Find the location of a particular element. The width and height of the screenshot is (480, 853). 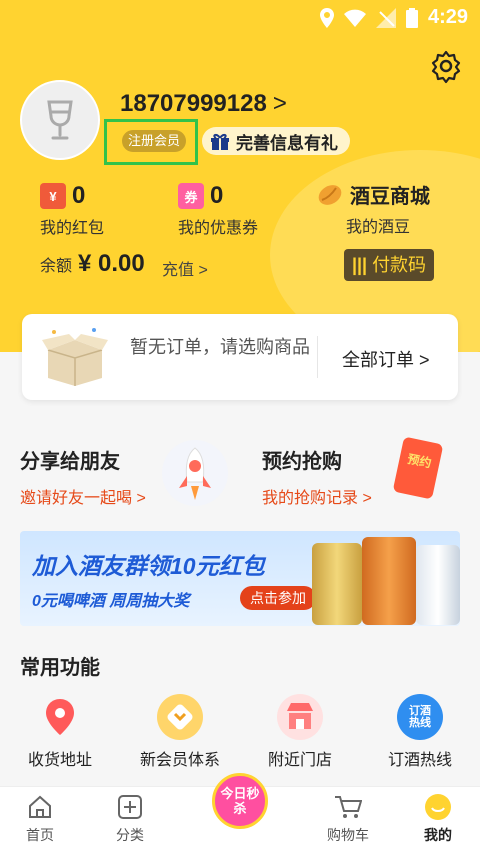

paycode-label: 付款码 is located at coordinates (399, 265).